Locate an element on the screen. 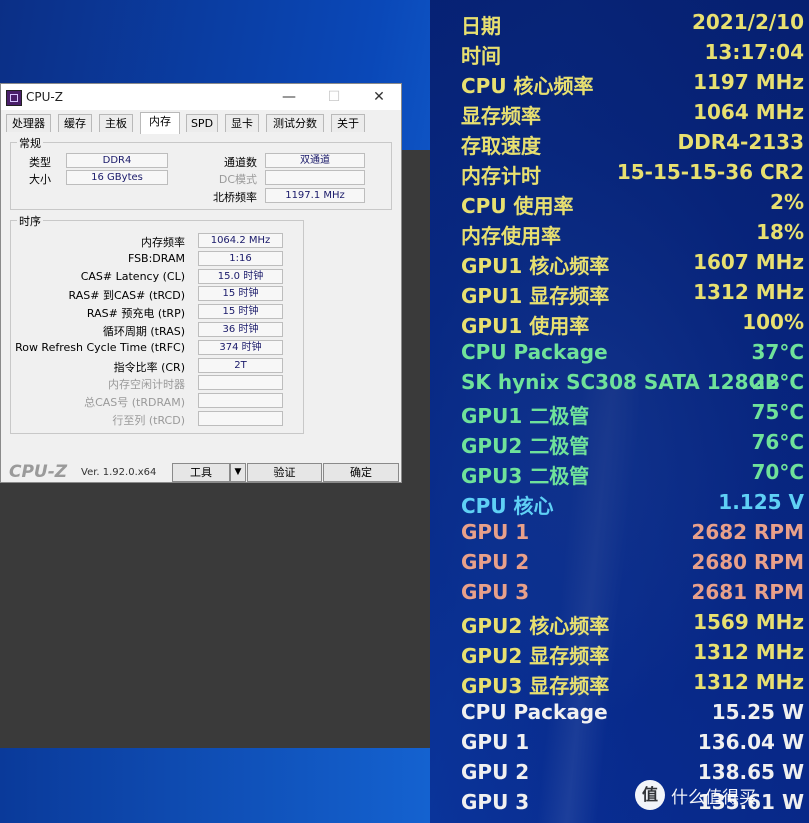 This screenshot has width=809, height=823. general-group-title: 常规 is located at coordinates (30, 143).